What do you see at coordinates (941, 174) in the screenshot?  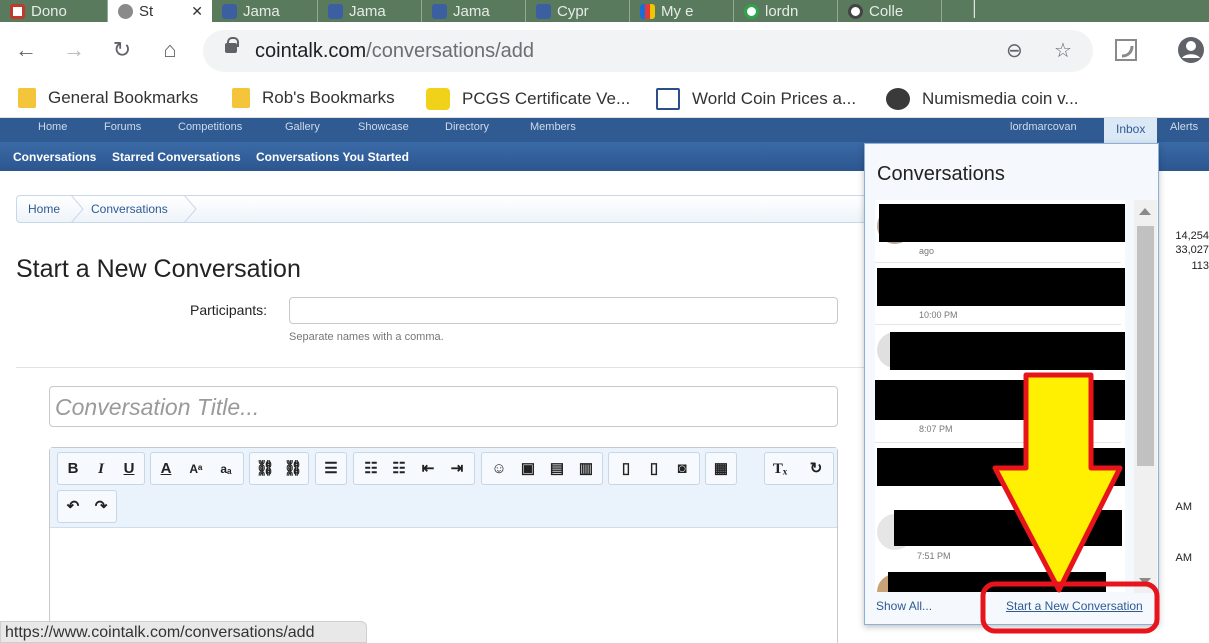 I see `popup-title: Conversations` at bounding box center [941, 174].